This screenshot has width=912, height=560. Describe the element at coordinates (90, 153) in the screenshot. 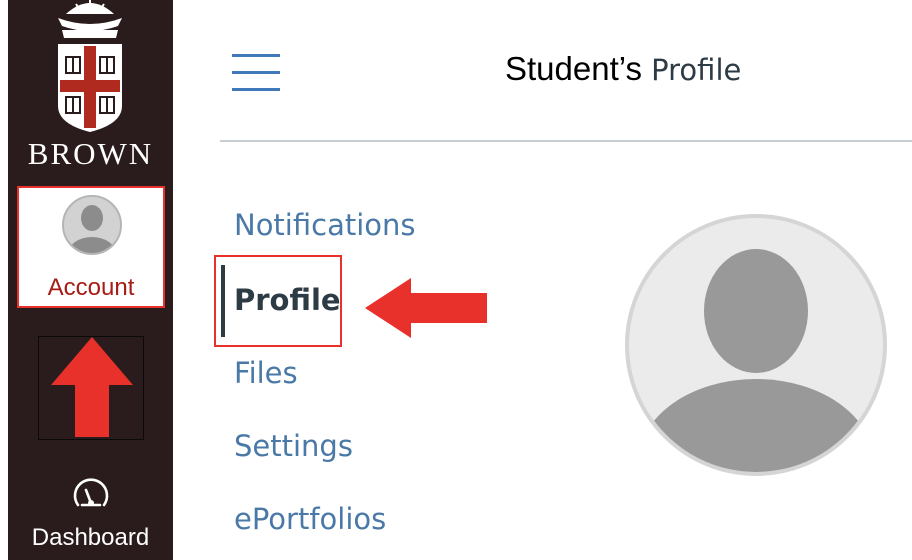

I see `brand-wordmark: BROWN` at that location.